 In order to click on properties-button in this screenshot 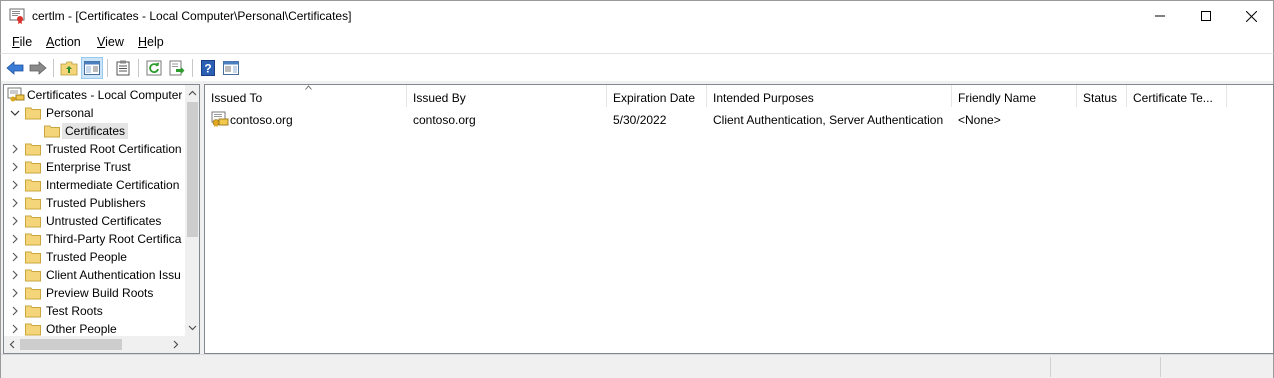, I will do `click(123, 68)`.